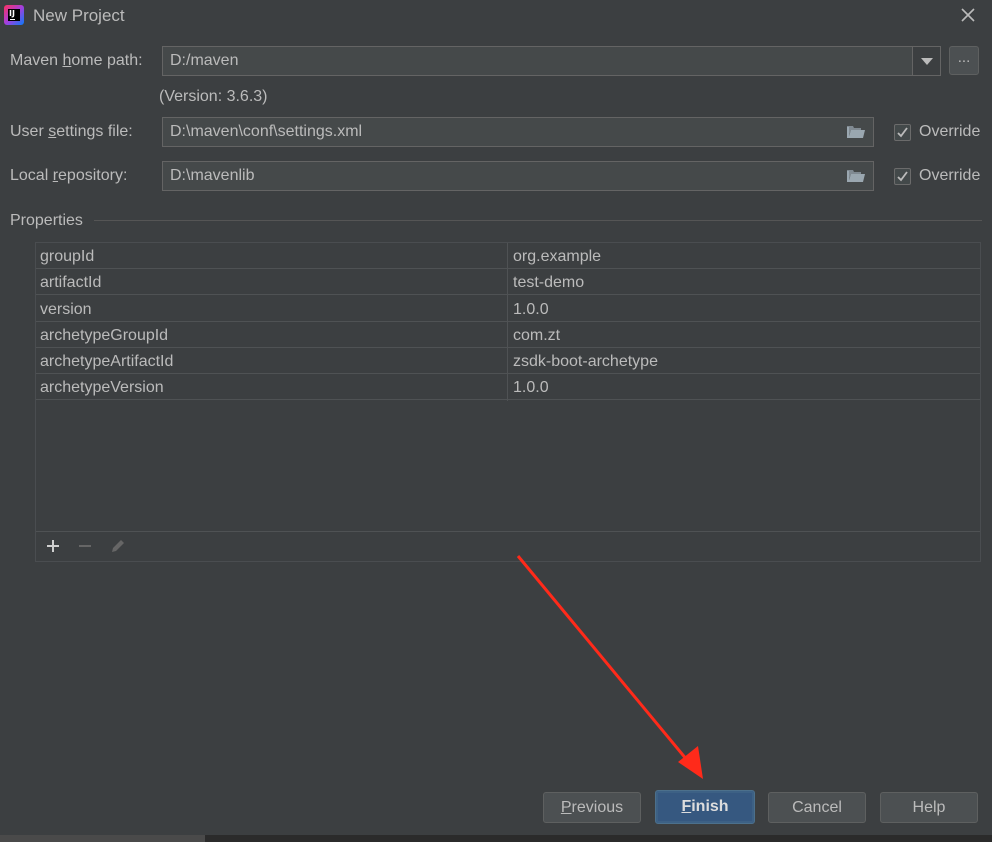  I want to click on property-value-cell: com.zt, so click(536, 334).